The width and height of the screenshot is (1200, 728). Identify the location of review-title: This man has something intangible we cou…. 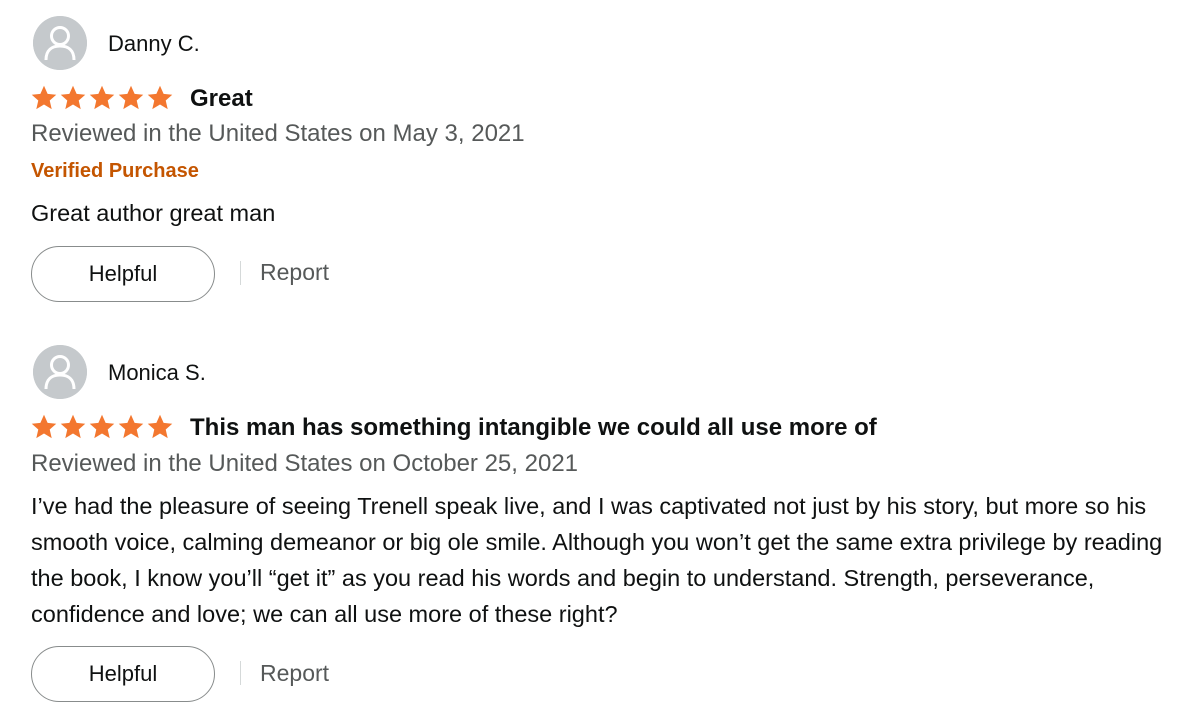
(533, 428).